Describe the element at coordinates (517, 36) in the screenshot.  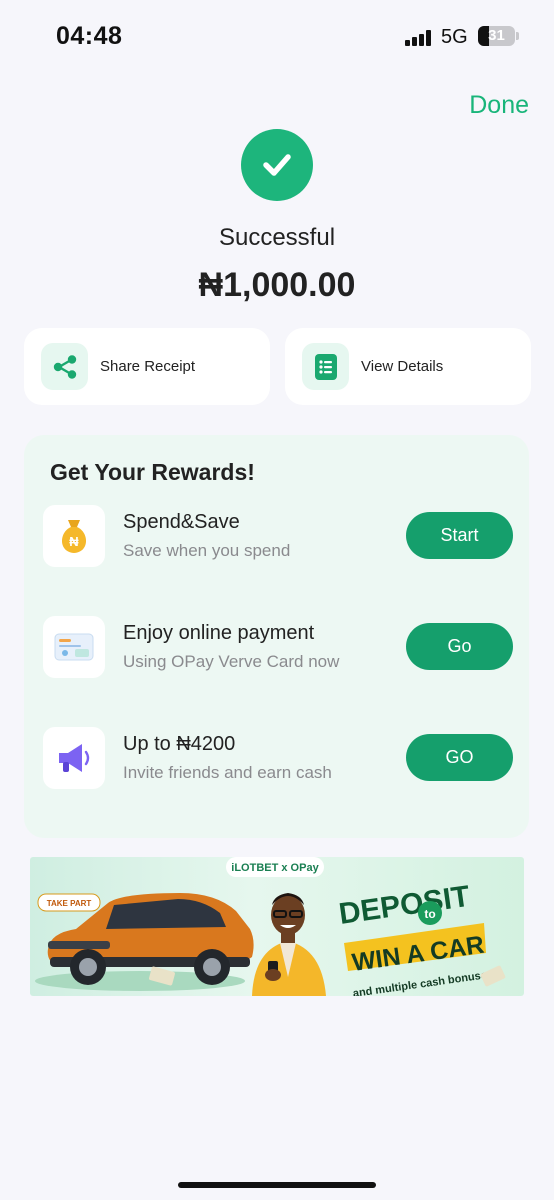
I see `battery-tip` at that location.